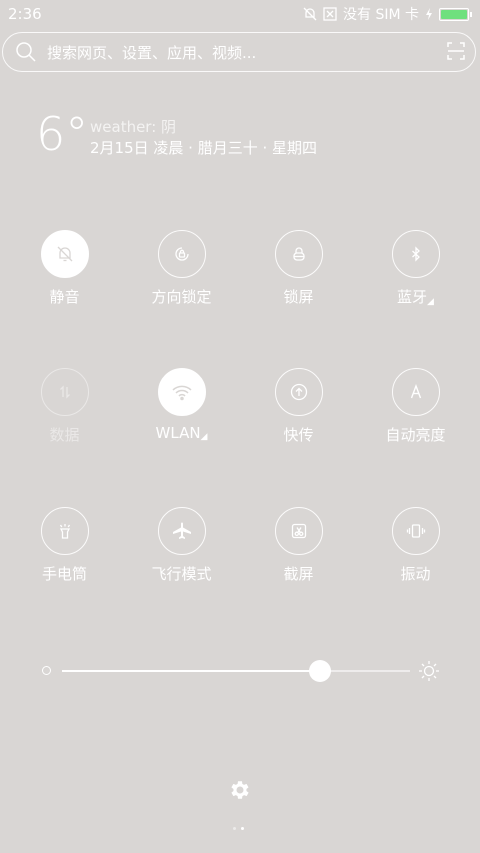 This screenshot has height=853, width=480. Describe the element at coordinates (64, 562) in the screenshot. I see `toggle-flashlight: 手电筒` at that location.